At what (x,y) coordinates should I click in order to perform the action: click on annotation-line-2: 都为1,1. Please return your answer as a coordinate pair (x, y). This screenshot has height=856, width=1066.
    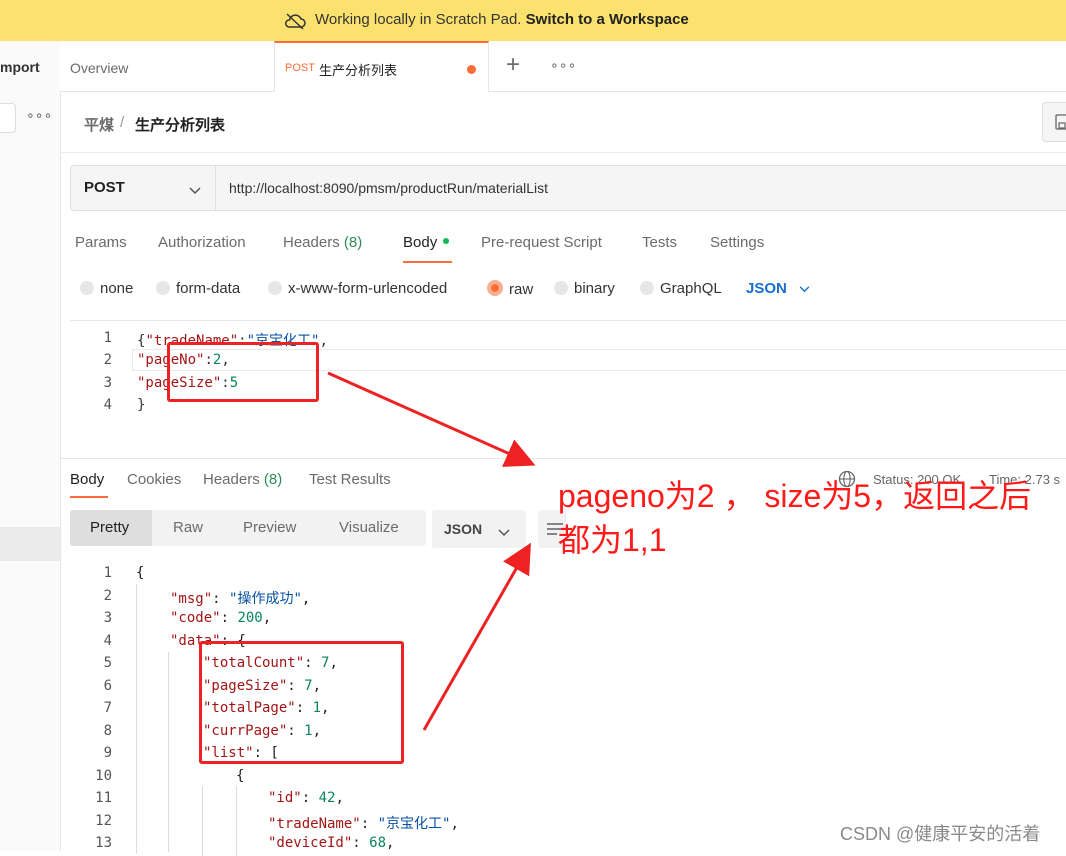
    Looking at the image, I should click on (612, 540).